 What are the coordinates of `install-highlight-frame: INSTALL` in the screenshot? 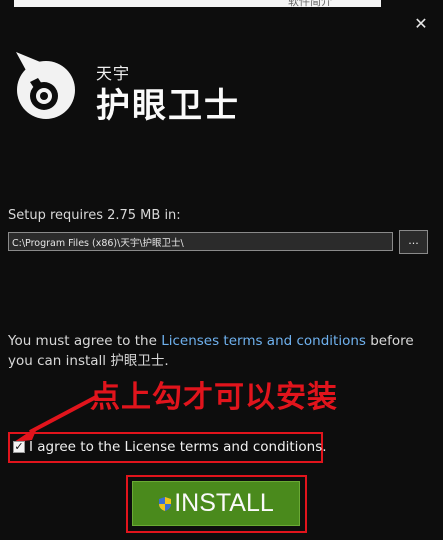 It's located at (216, 504).